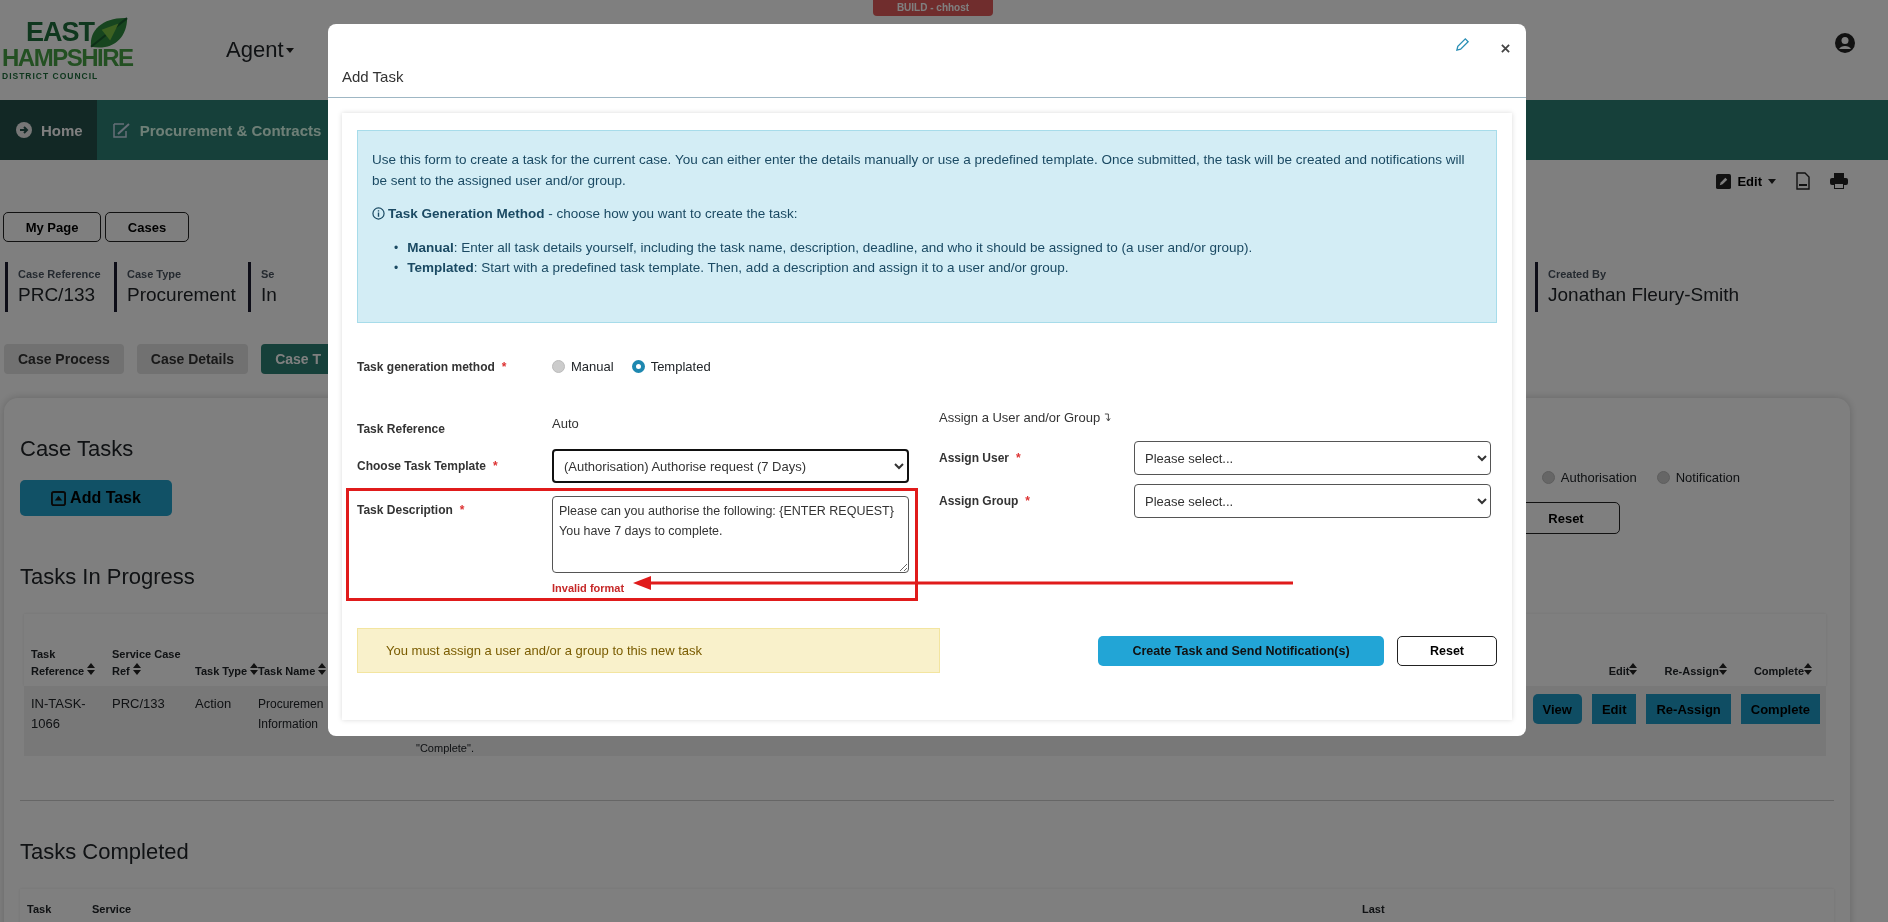 The height and width of the screenshot is (922, 1888). Describe the element at coordinates (980, 458) in the screenshot. I see `field-label: Assign User *` at that location.